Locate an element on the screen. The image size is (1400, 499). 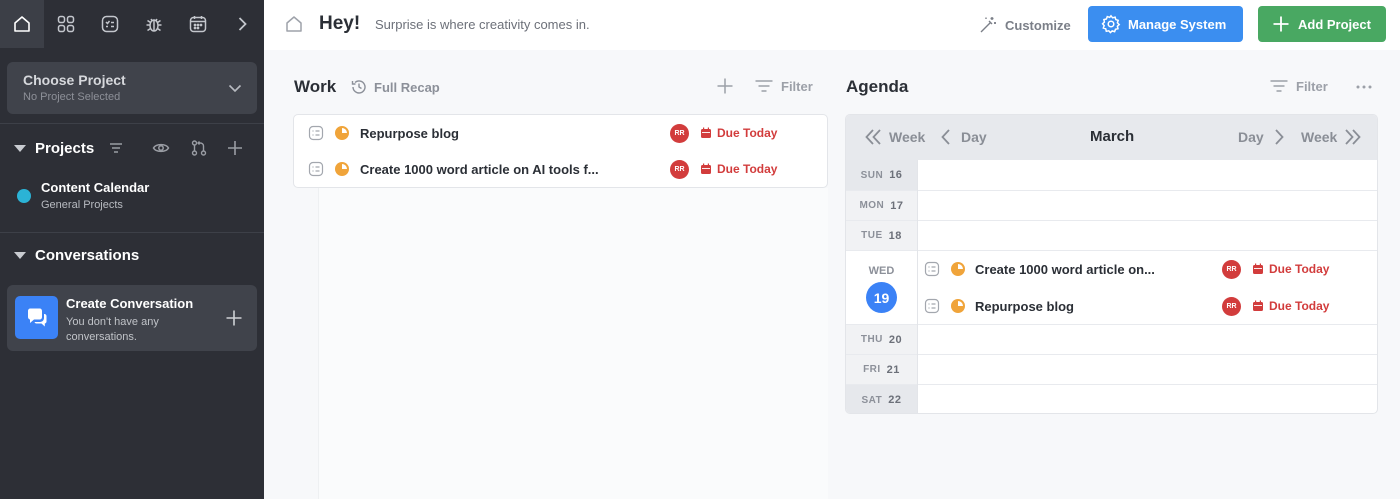
weekday: FRI is located at coordinates (872, 369).